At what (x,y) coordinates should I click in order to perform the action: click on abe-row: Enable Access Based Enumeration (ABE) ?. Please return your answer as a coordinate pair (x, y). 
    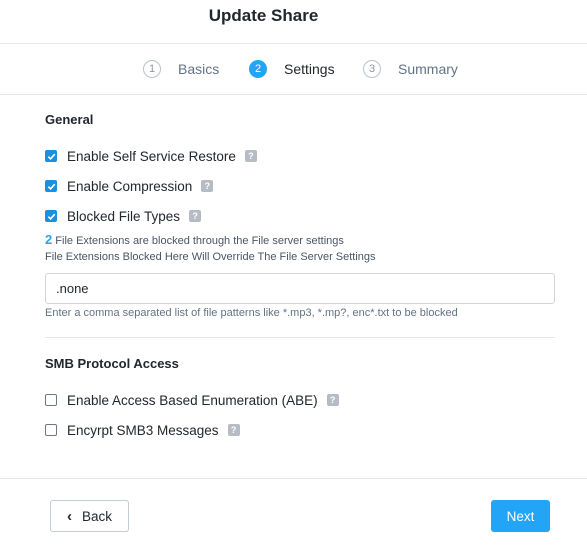
    Looking at the image, I should click on (192, 400).